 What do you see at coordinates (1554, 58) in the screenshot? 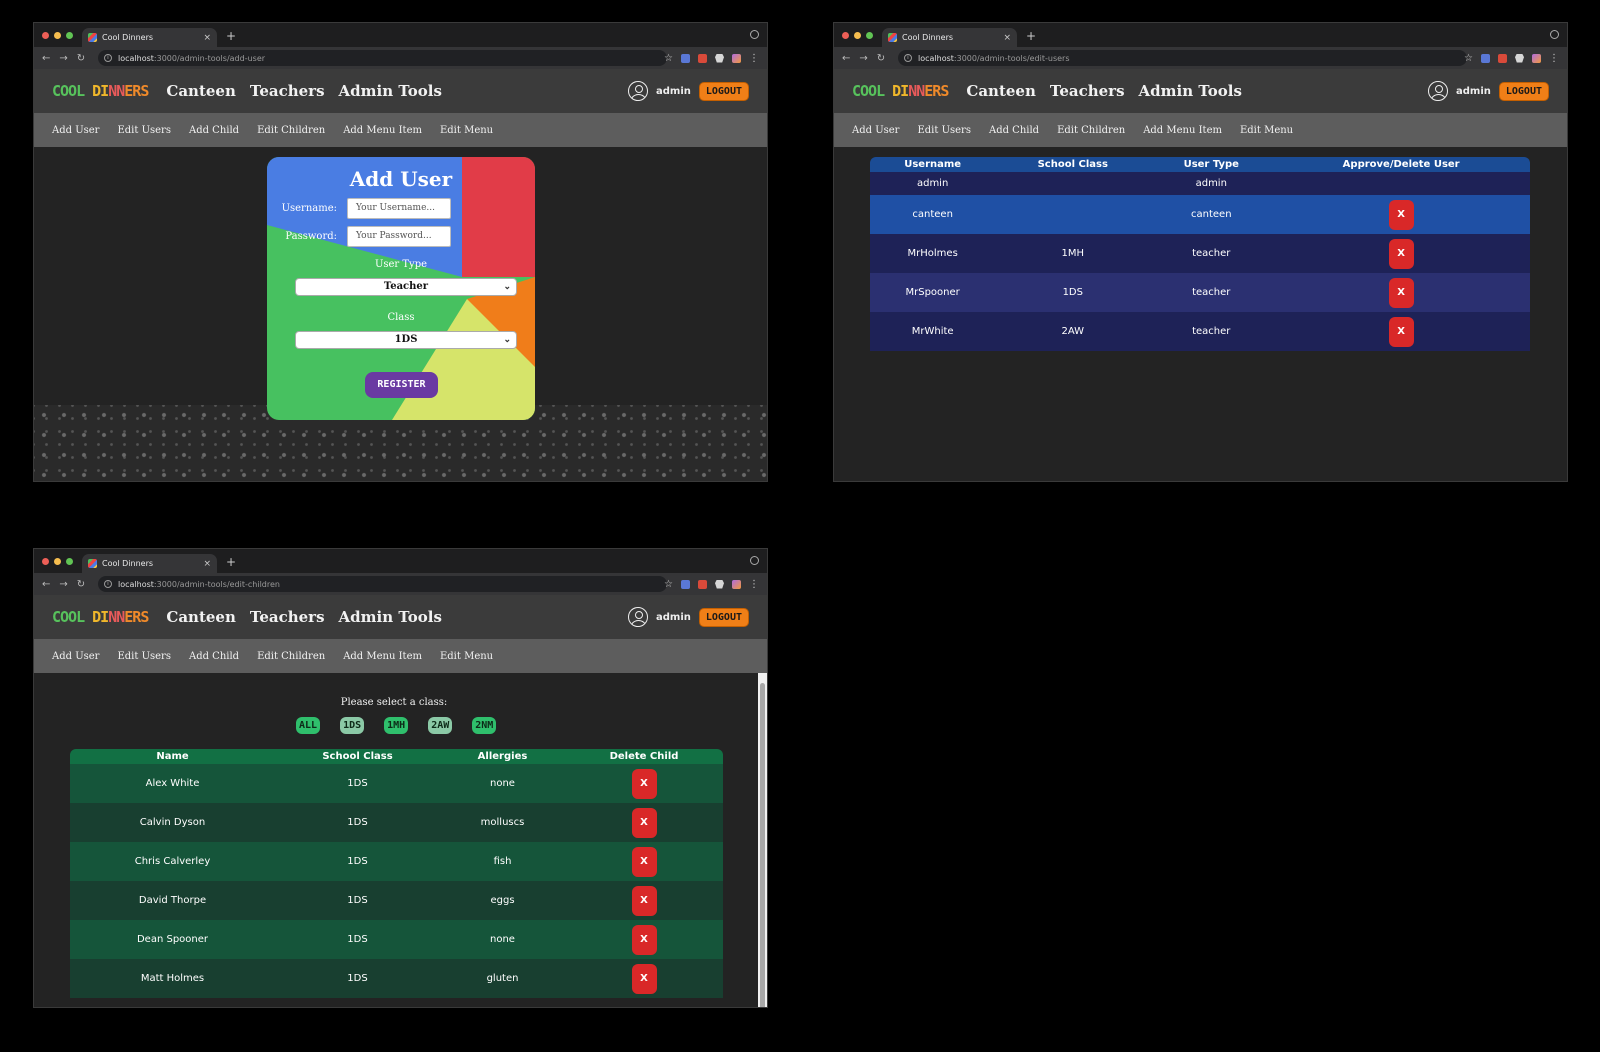
I see `kebab-menu-icon: ⋮` at bounding box center [1554, 58].